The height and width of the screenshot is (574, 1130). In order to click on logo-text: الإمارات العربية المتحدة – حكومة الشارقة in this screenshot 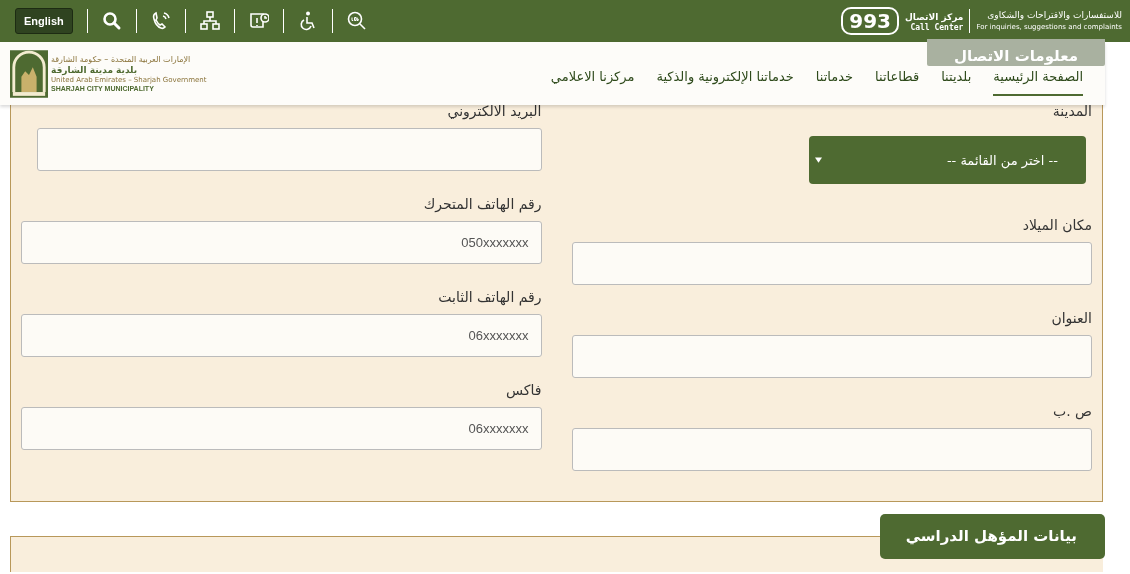, I will do `click(121, 60)`.